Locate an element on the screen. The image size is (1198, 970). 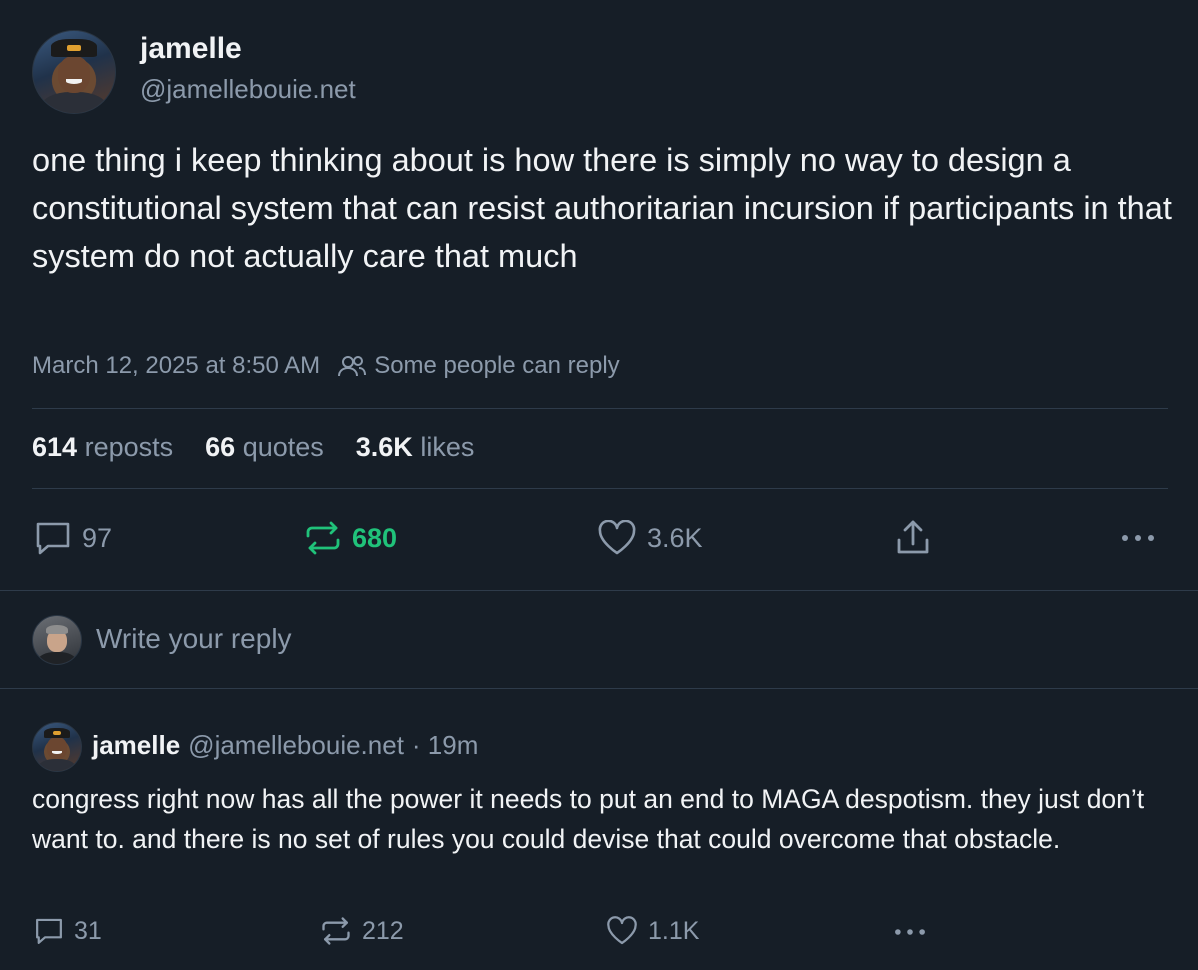
reply-author-name: jamelle is located at coordinates (136, 745).